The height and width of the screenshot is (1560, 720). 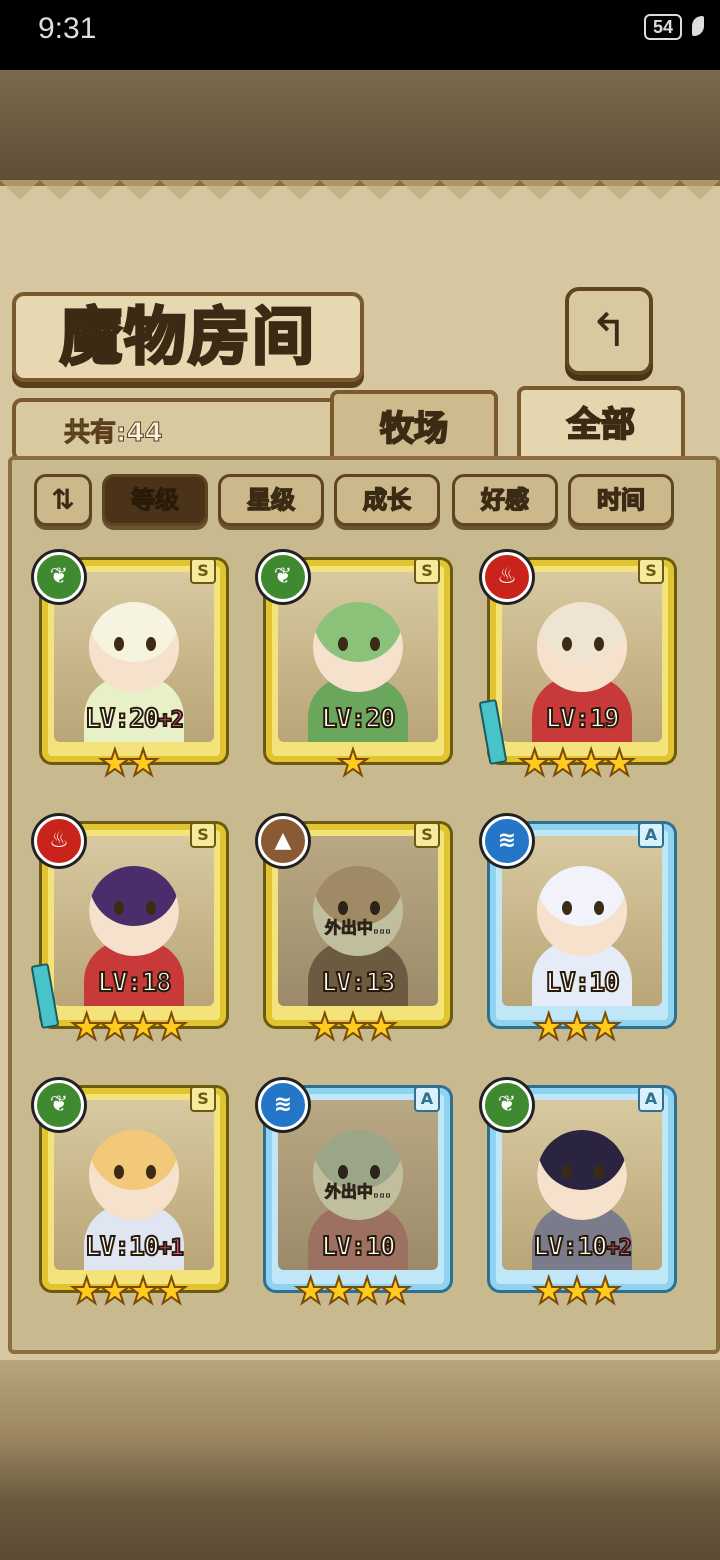 What do you see at coordinates (351, 764) in the screenshot?
I see `star-rating: ★` at bounding box center [351, 764].